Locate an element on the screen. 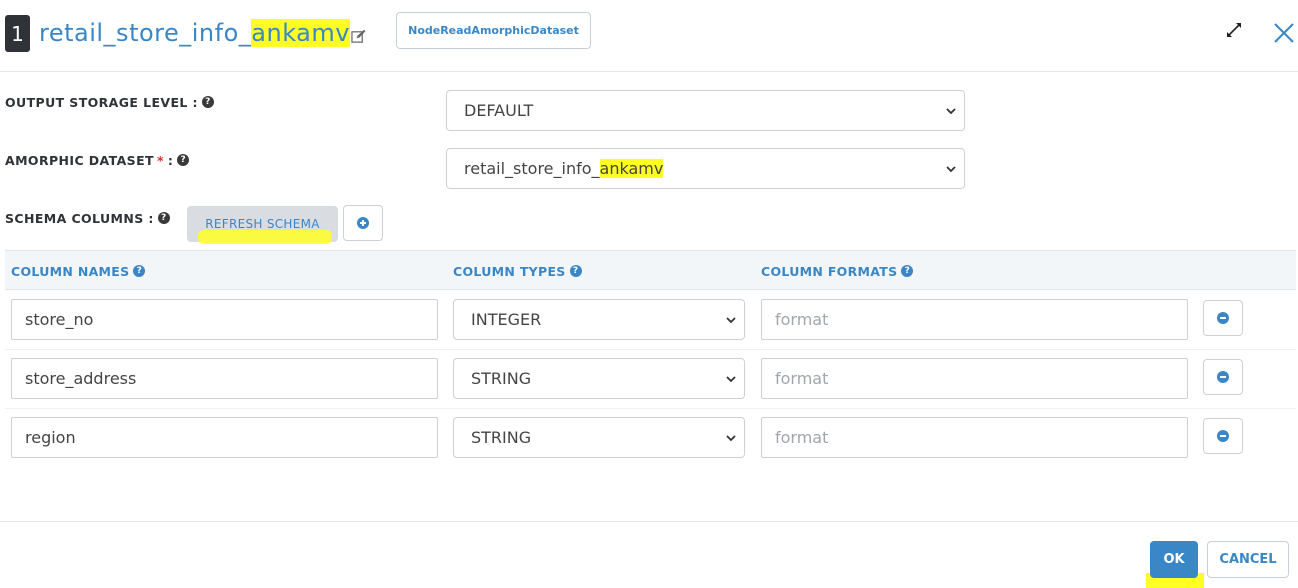  node-type-button: NodeReadAmorphicDataset is located at coordinates (493, 30).